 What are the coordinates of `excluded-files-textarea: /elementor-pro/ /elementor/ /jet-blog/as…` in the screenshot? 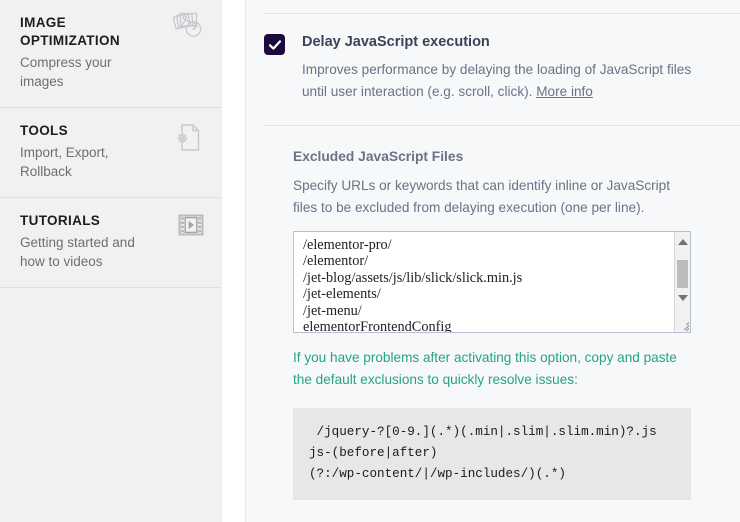 It's located at (492, 282).